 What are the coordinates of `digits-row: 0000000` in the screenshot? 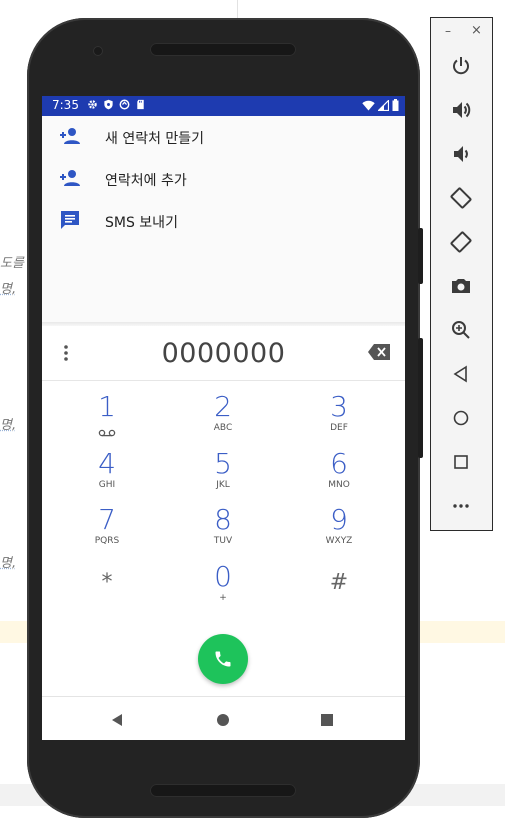 It's located at (223, 353).